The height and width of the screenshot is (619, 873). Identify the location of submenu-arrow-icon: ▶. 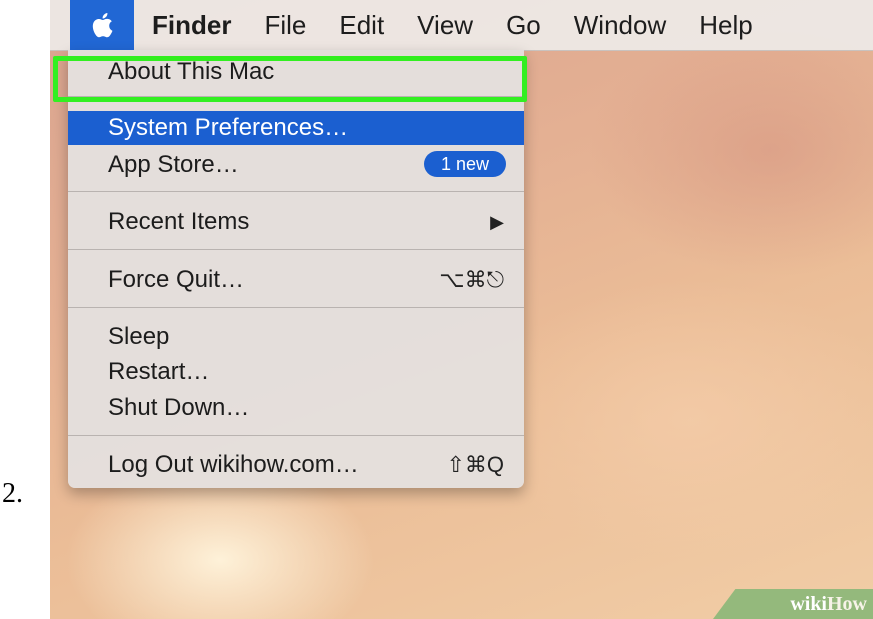
(497, 221).